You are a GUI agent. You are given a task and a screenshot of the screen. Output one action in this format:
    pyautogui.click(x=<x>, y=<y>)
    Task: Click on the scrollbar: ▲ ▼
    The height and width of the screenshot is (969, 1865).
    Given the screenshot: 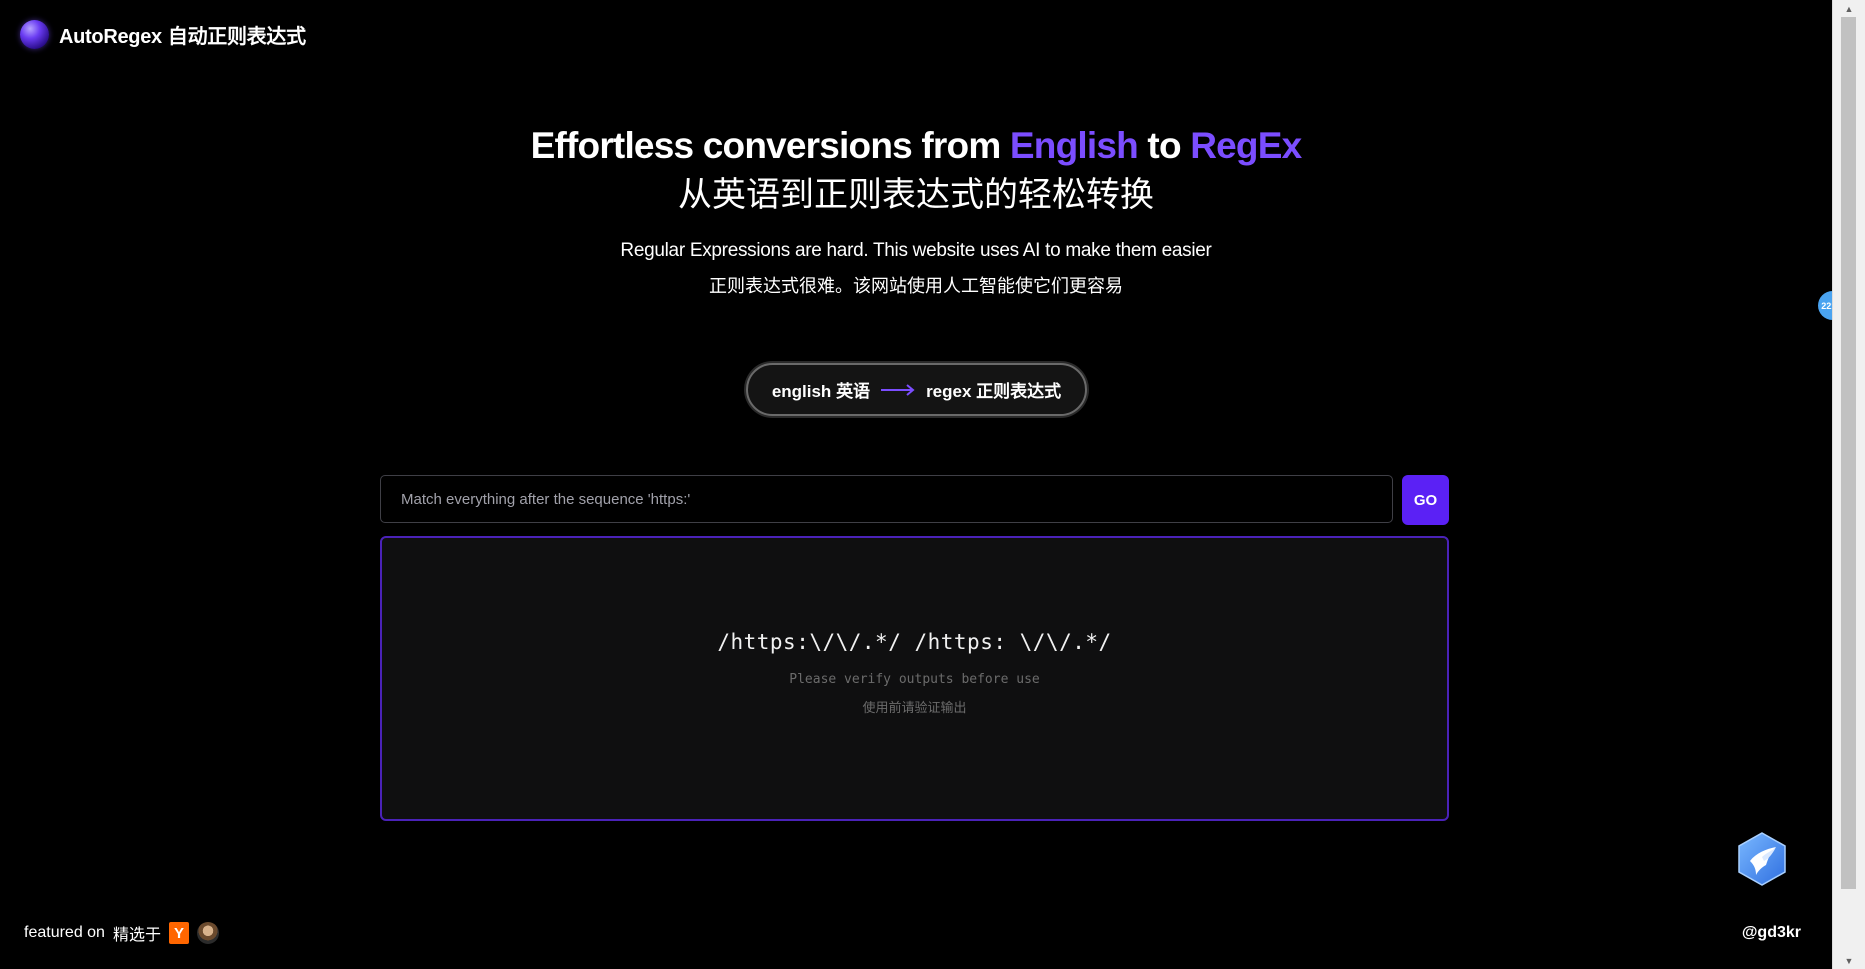 What is the action you would take?
    pyautogui.click(x=1848, y=484)
    